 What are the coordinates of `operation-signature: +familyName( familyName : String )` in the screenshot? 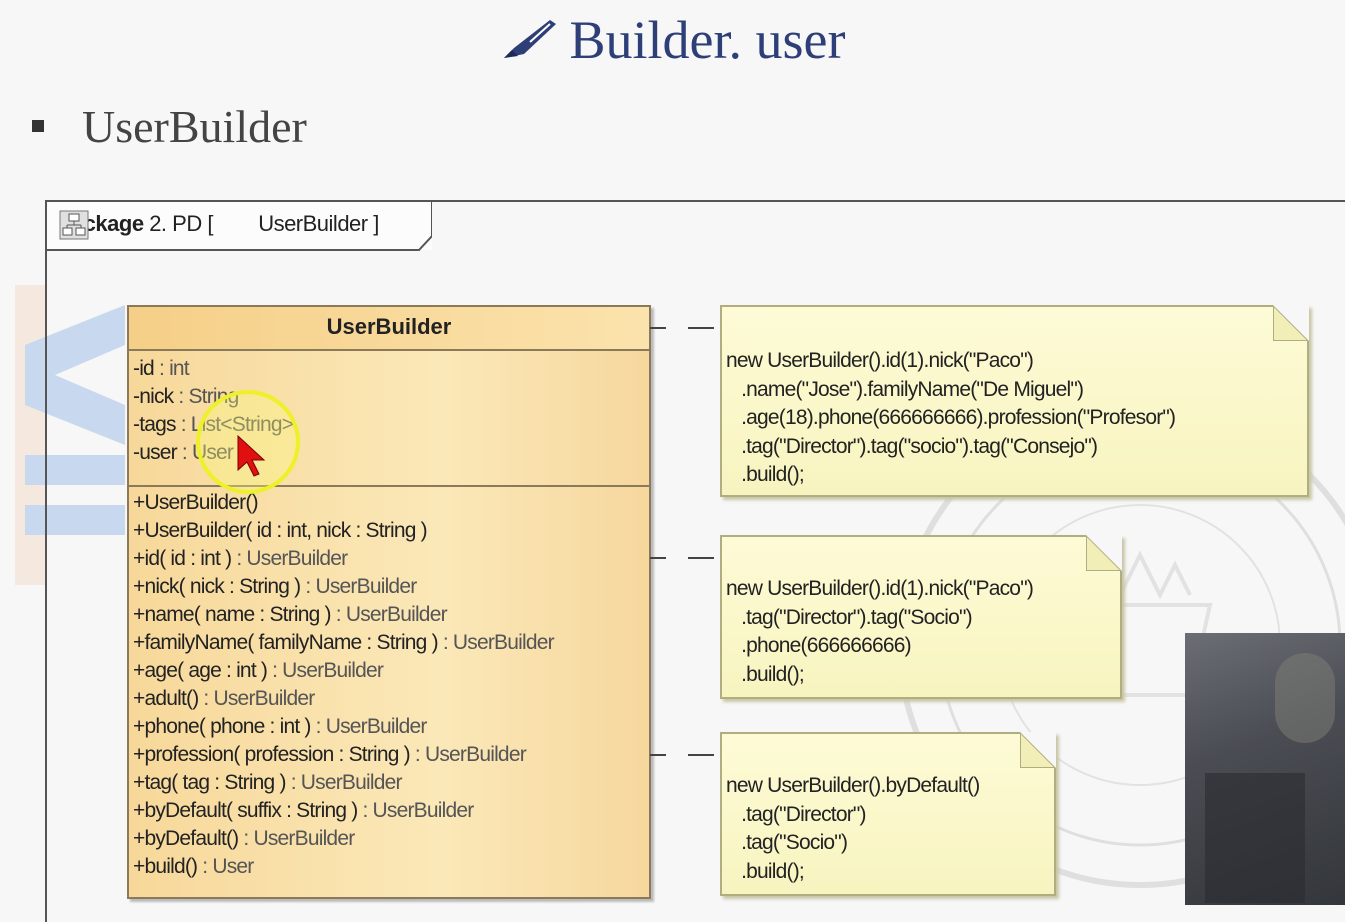 It's located at (286, 642).